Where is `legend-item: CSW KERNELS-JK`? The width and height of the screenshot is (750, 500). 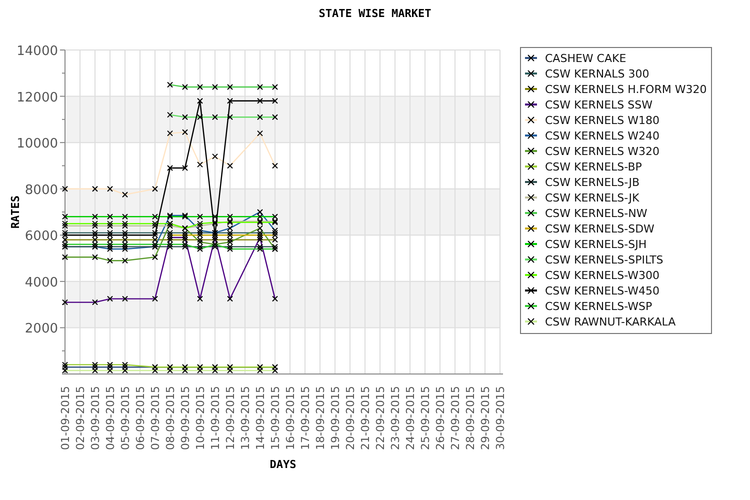 legend-item: CSW KERNELS-JK is located at coordinates (592, 198).